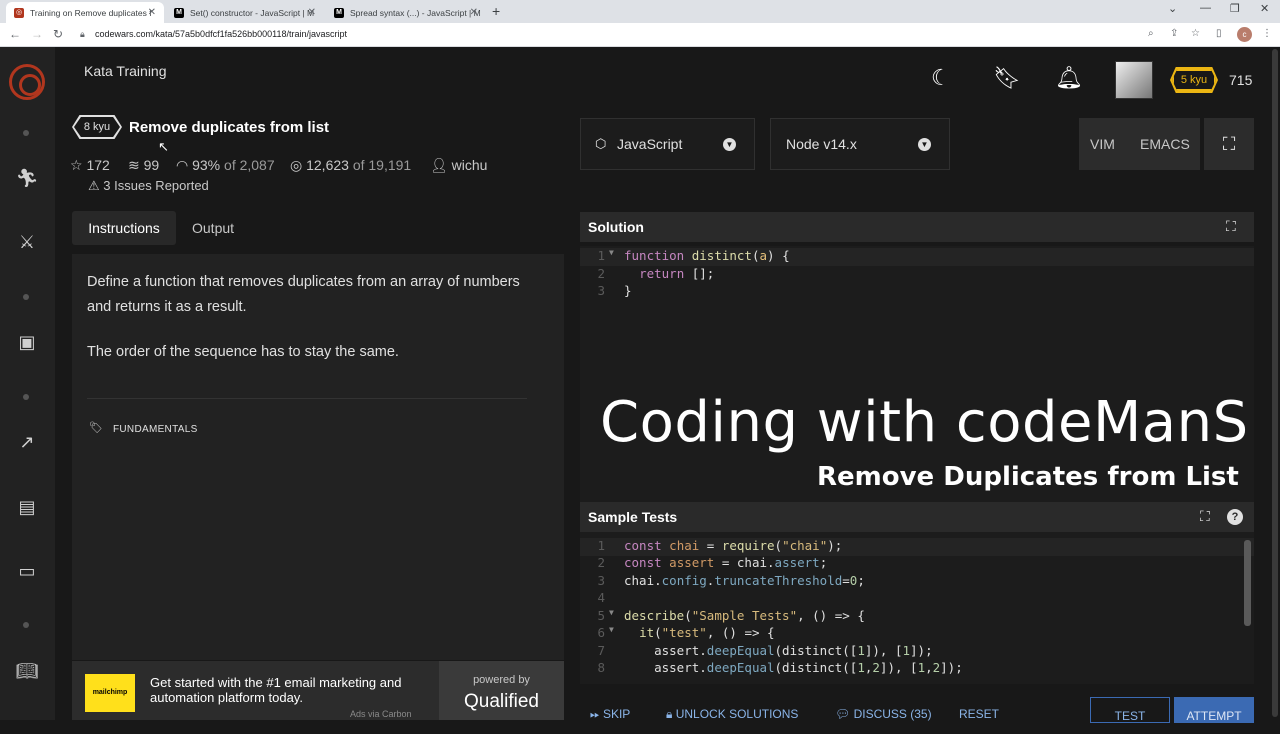  Describe the element at coordinates (917, 257) in the screenshot. I see `code-line: 1 ▼ function distinct(a) {` at that location.